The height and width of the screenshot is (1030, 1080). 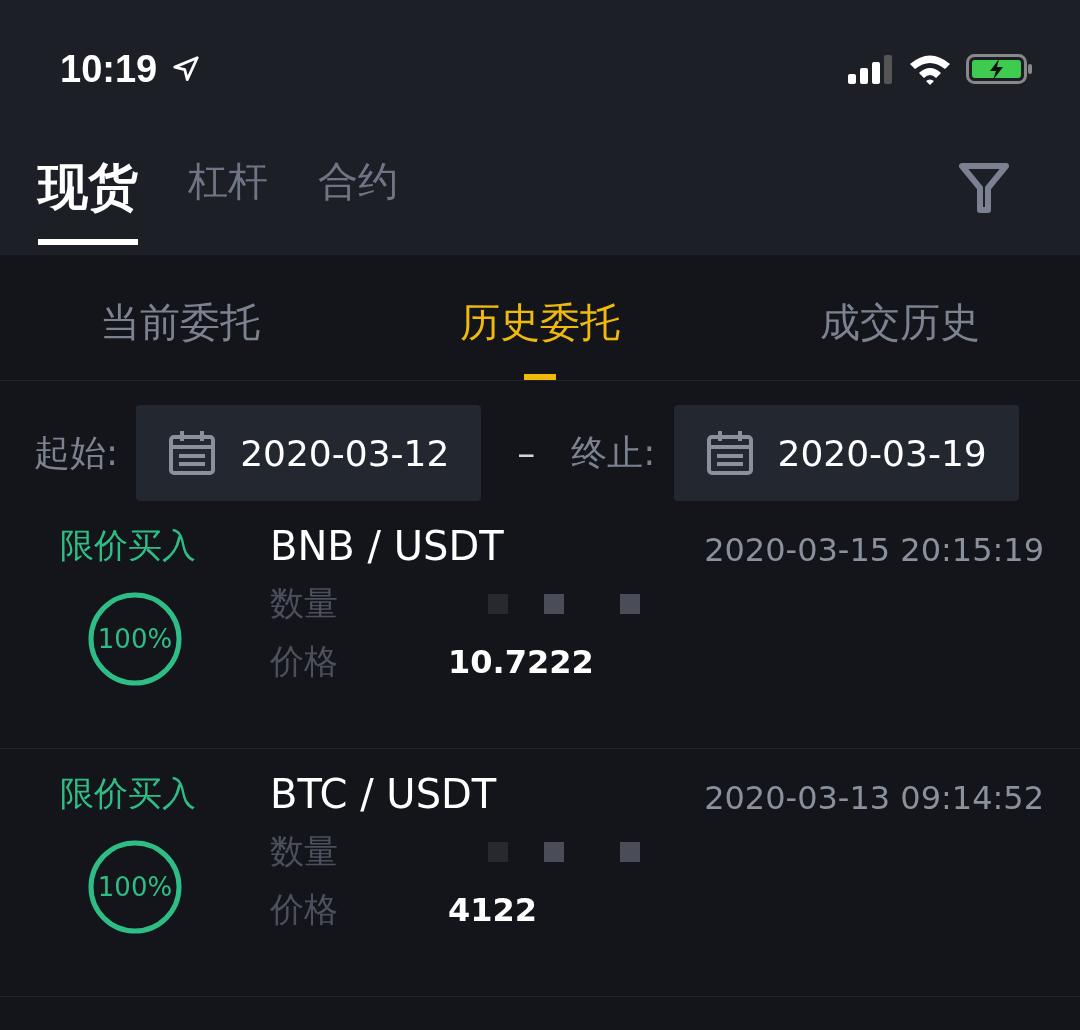 I want to click on price-value: 4122, so click(x=493, y=910).